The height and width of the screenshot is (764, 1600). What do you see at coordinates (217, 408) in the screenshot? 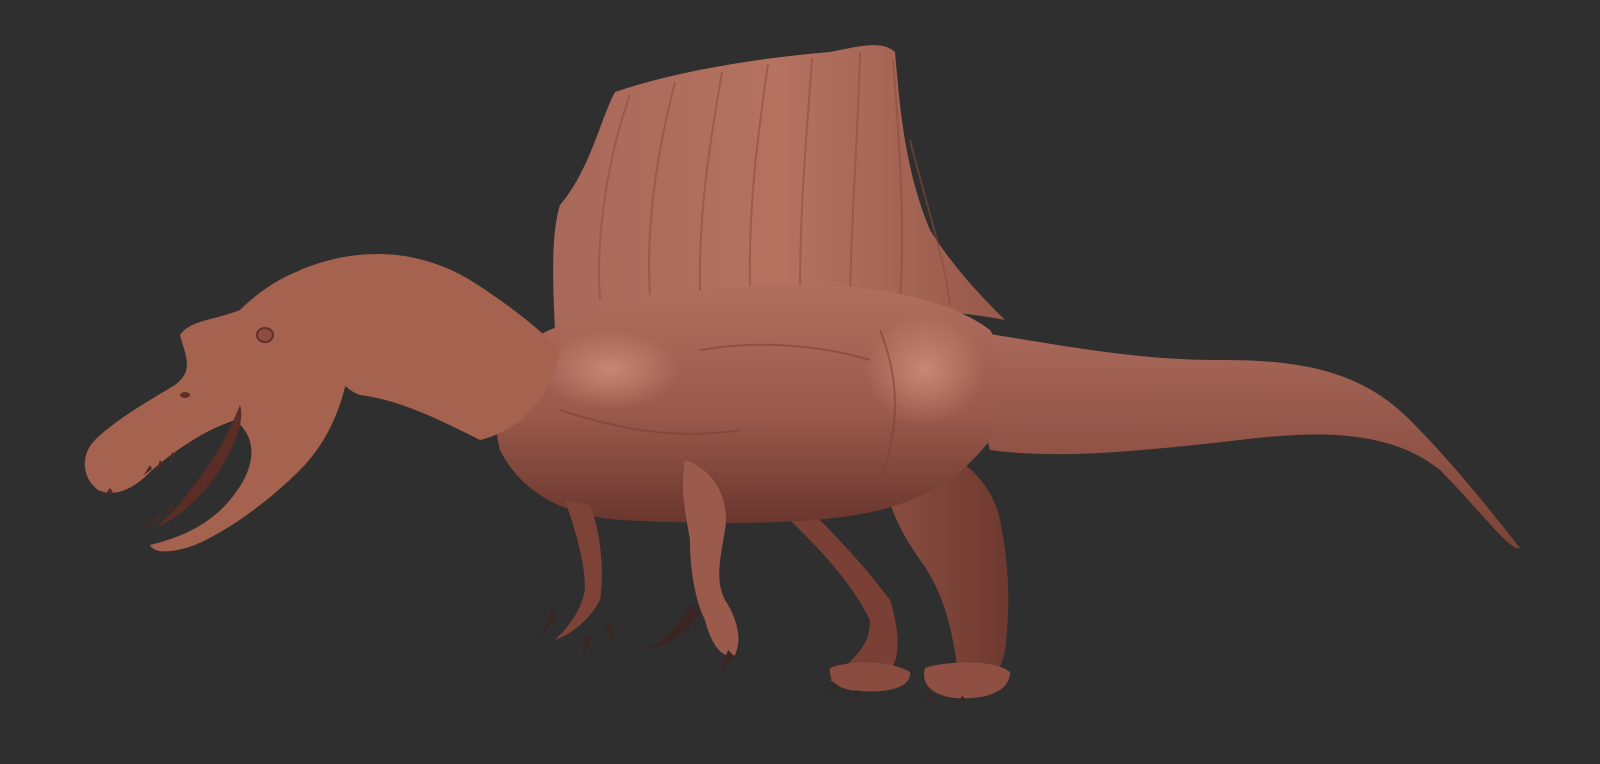
I see `head` at bounding box center [217, 408].